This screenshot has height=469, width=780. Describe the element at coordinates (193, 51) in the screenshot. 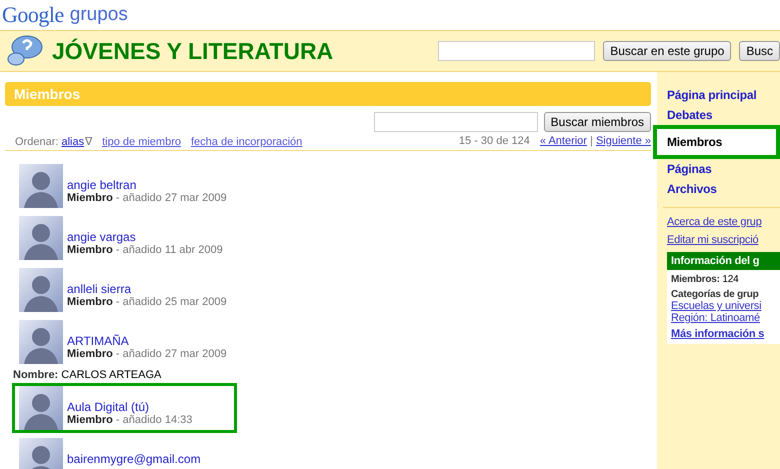

I see `group-title: JÓVENES Y LITERATURA` at that location.